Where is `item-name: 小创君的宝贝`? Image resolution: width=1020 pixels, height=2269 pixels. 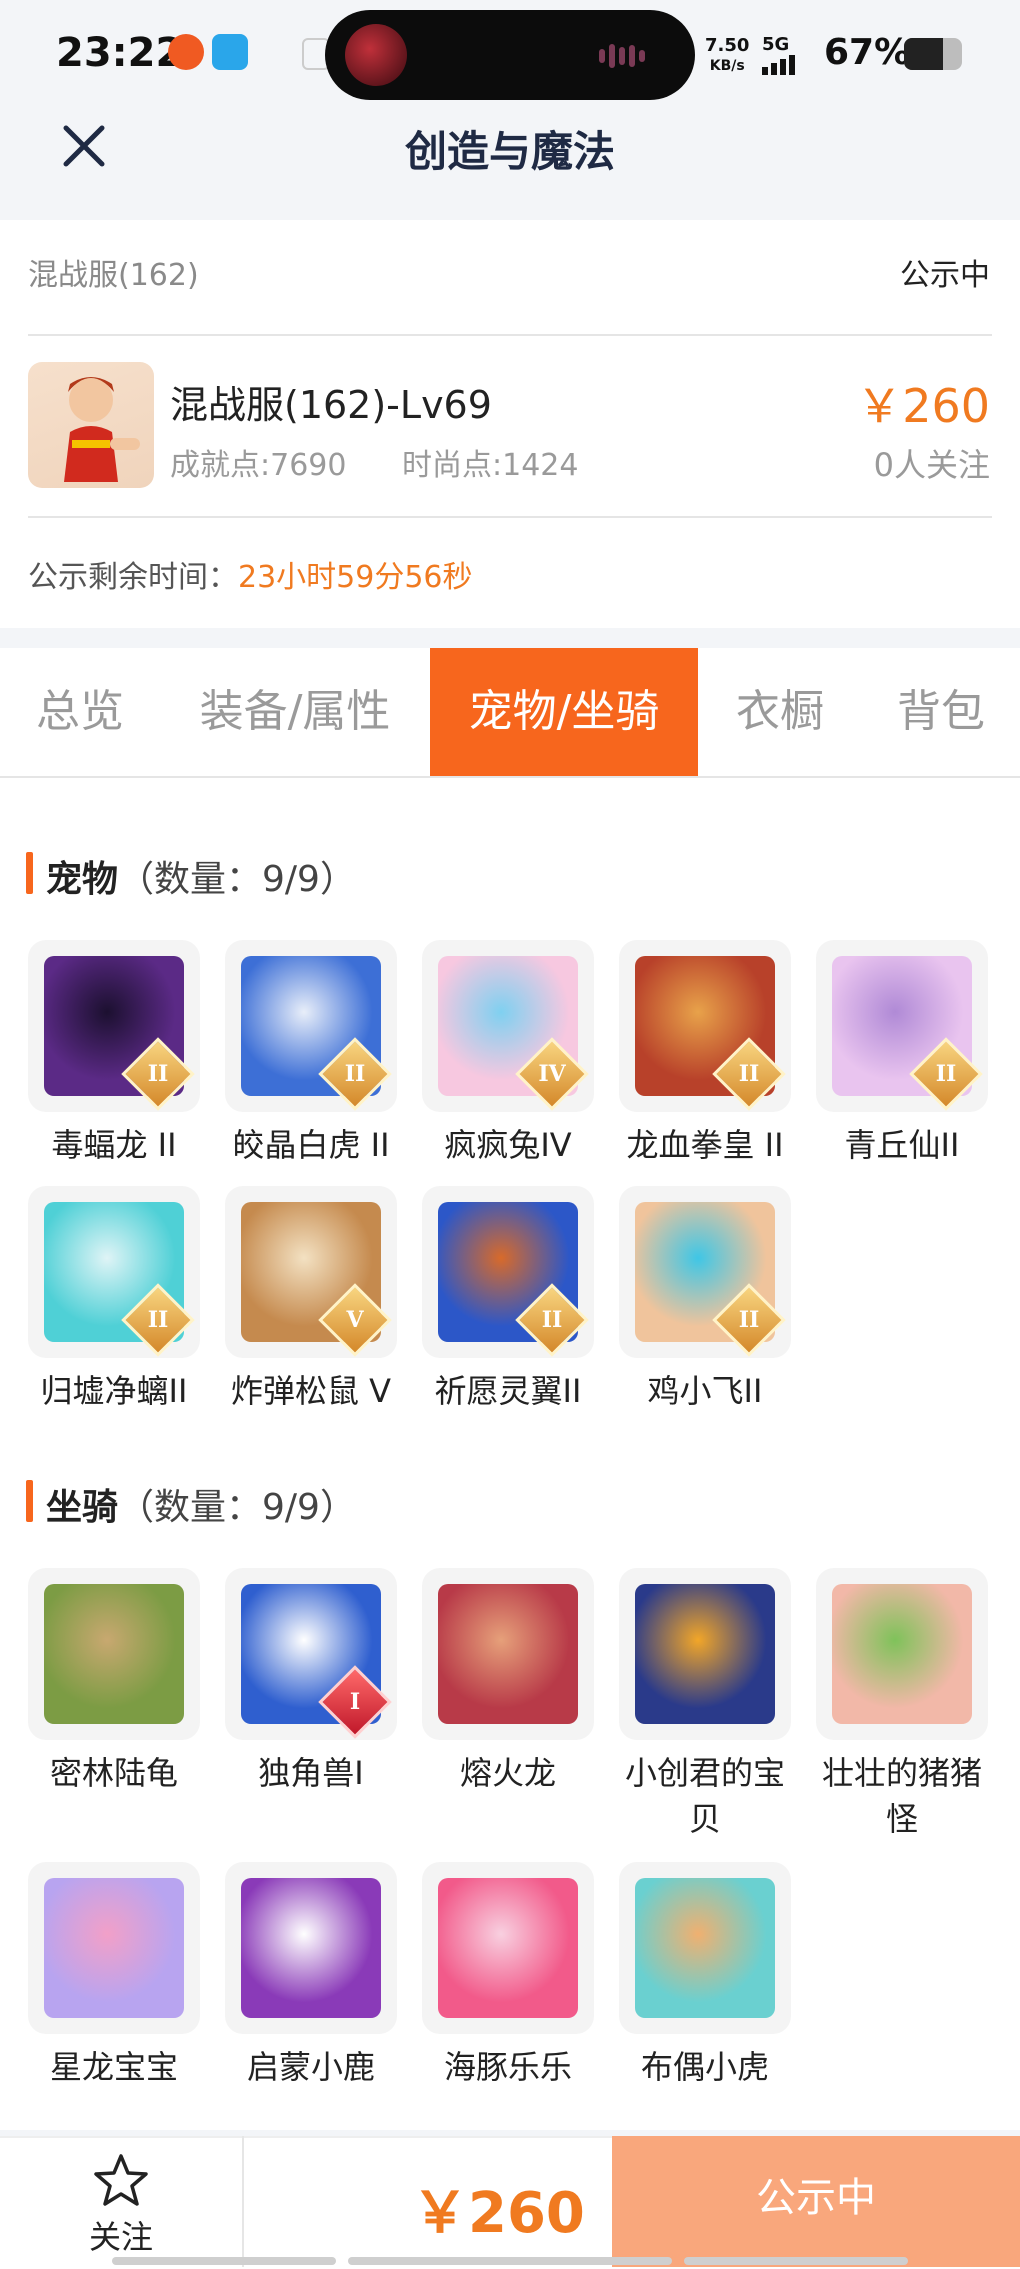
item-name: 小创君的宝贝 is located at coordinates (704, 1796).